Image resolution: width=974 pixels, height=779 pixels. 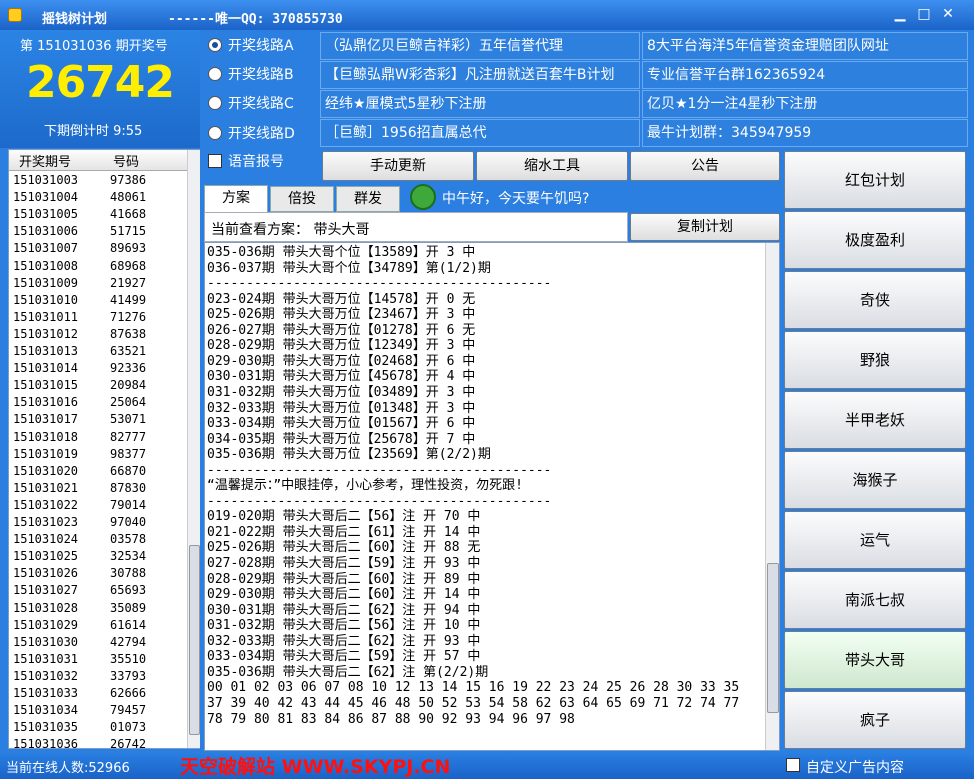 I want to click on radio-line-b: 开奖线路B, so click(x=251, y=74).